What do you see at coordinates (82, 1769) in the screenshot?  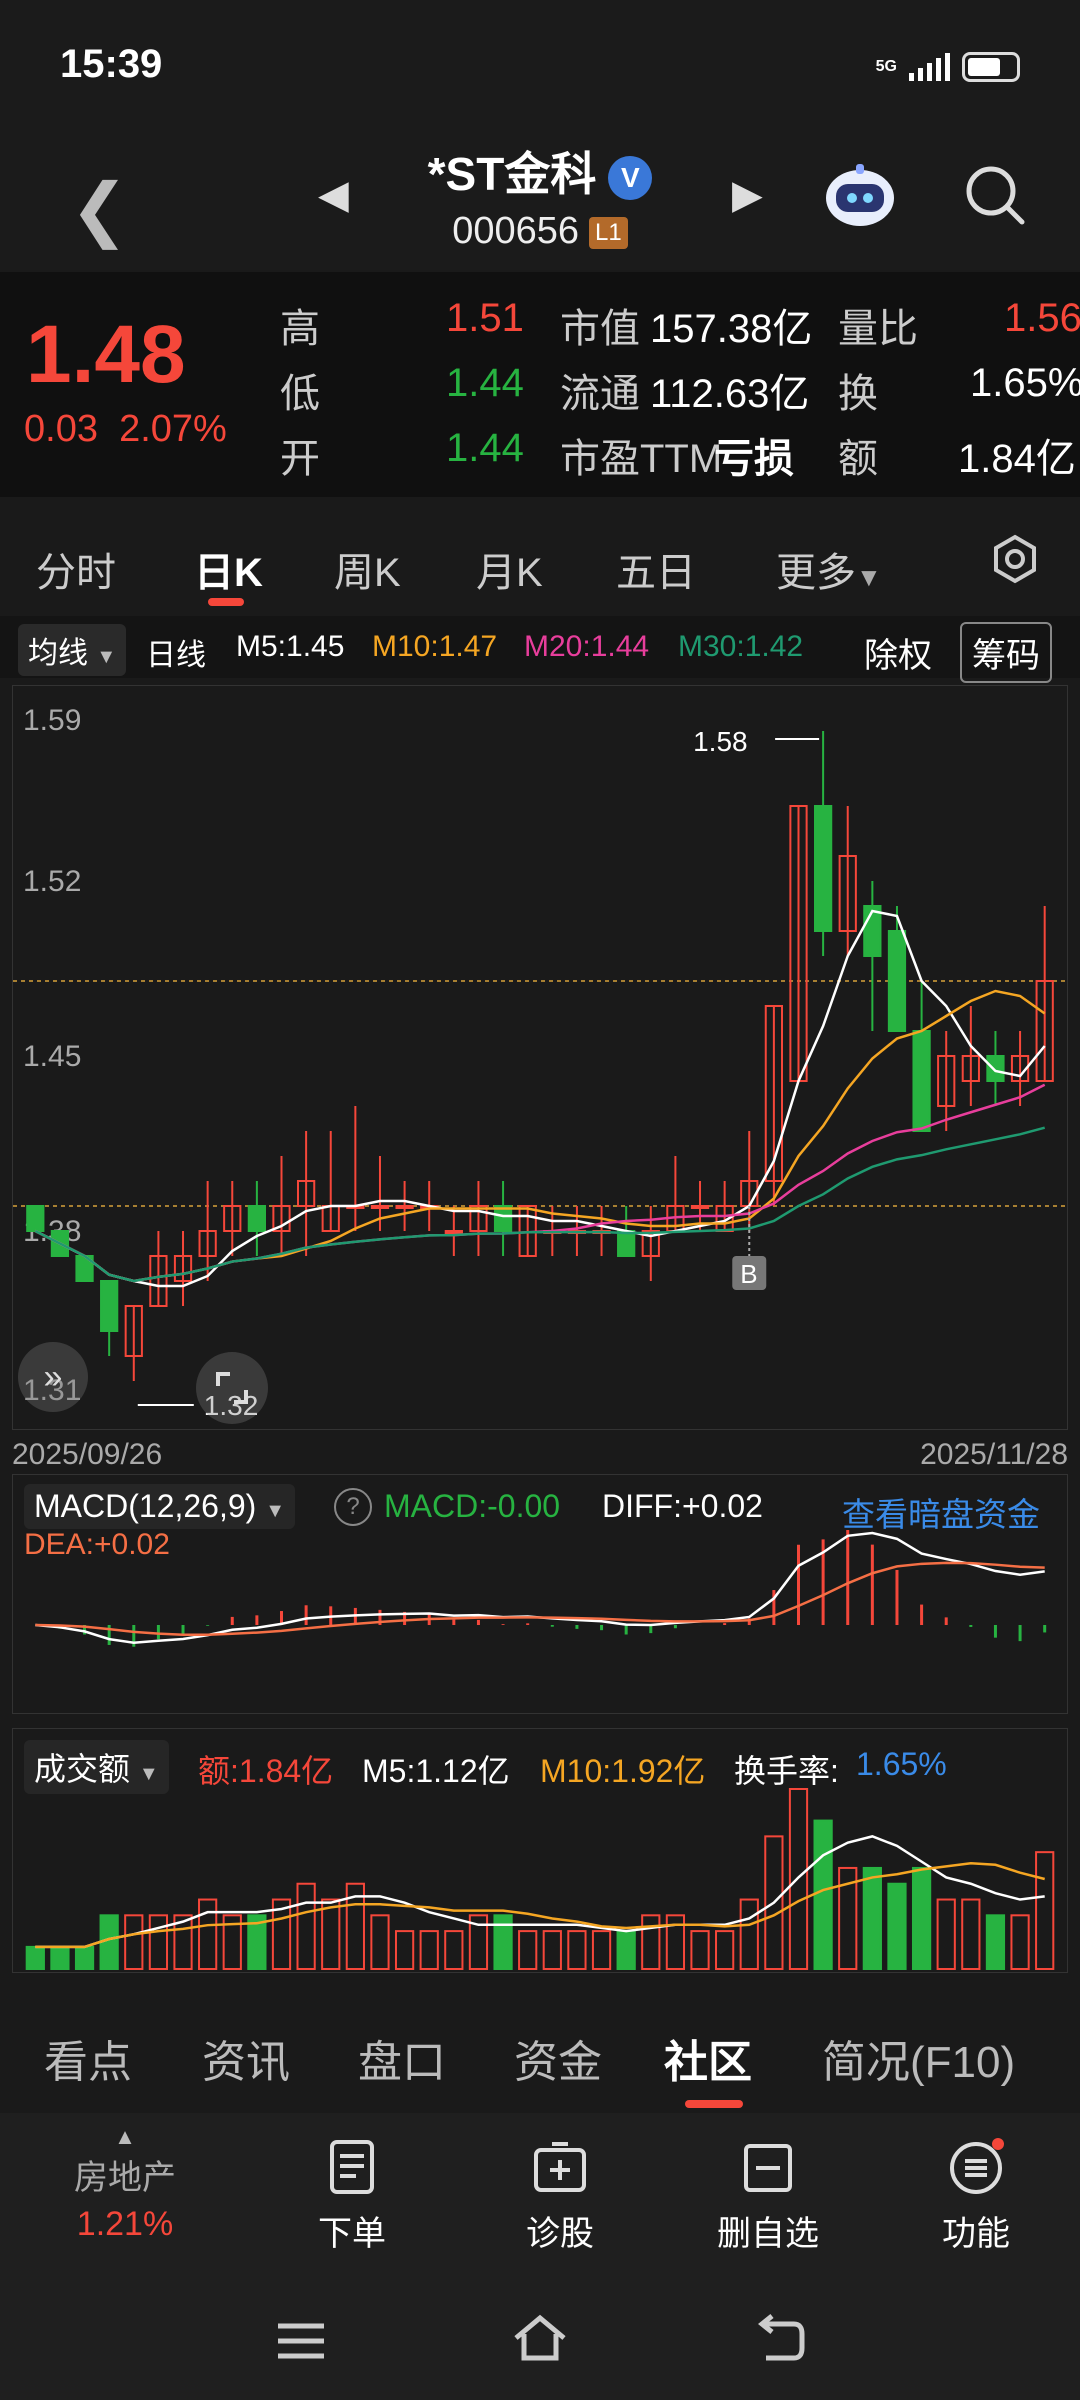 I see `volume-selector-label: 成交额` at bounding box center [82, 1769].